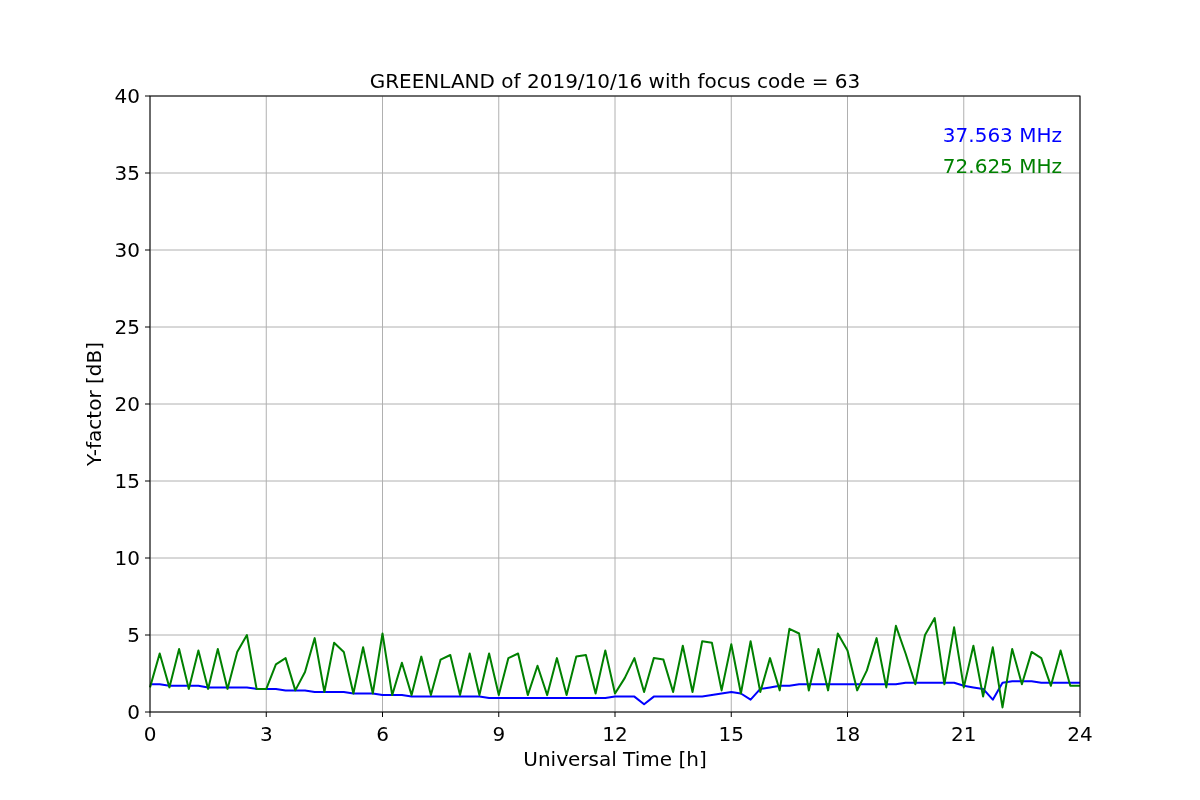 This screenshot has height=800, width=1200. I want to click on chart-title: GREENLAND of 2019/10/16 with focus code = 63, so click(615, 81).